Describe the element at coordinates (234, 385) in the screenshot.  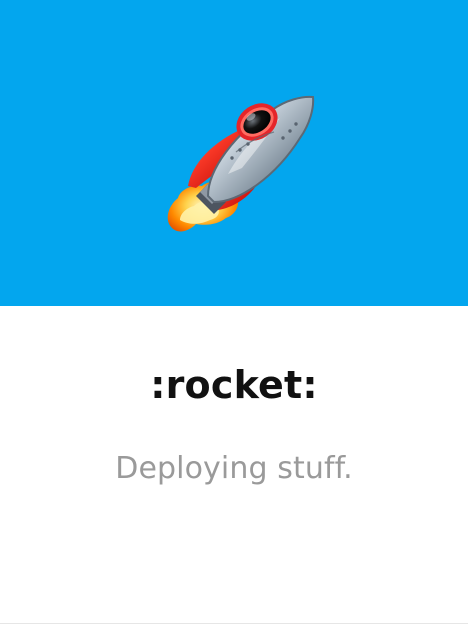
I see `emoji-code-title: :rocket:` at that location.